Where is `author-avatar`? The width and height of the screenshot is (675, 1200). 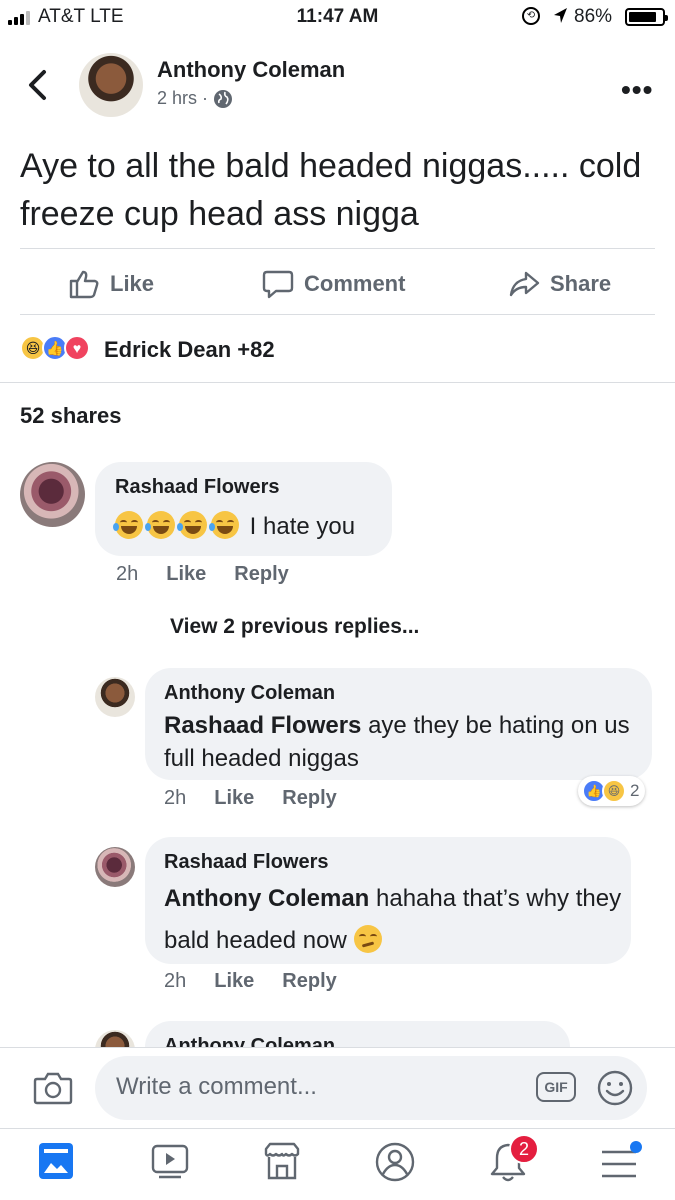 author-avatar is located at coordinates (111, 85).